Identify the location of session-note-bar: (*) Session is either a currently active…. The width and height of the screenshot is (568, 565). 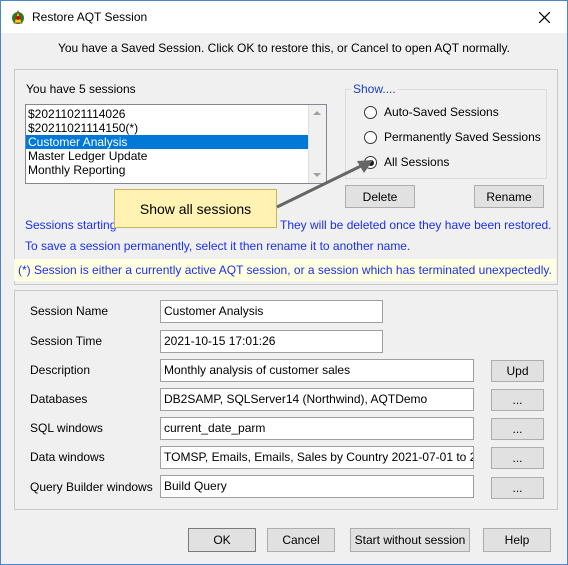
(285, 270).